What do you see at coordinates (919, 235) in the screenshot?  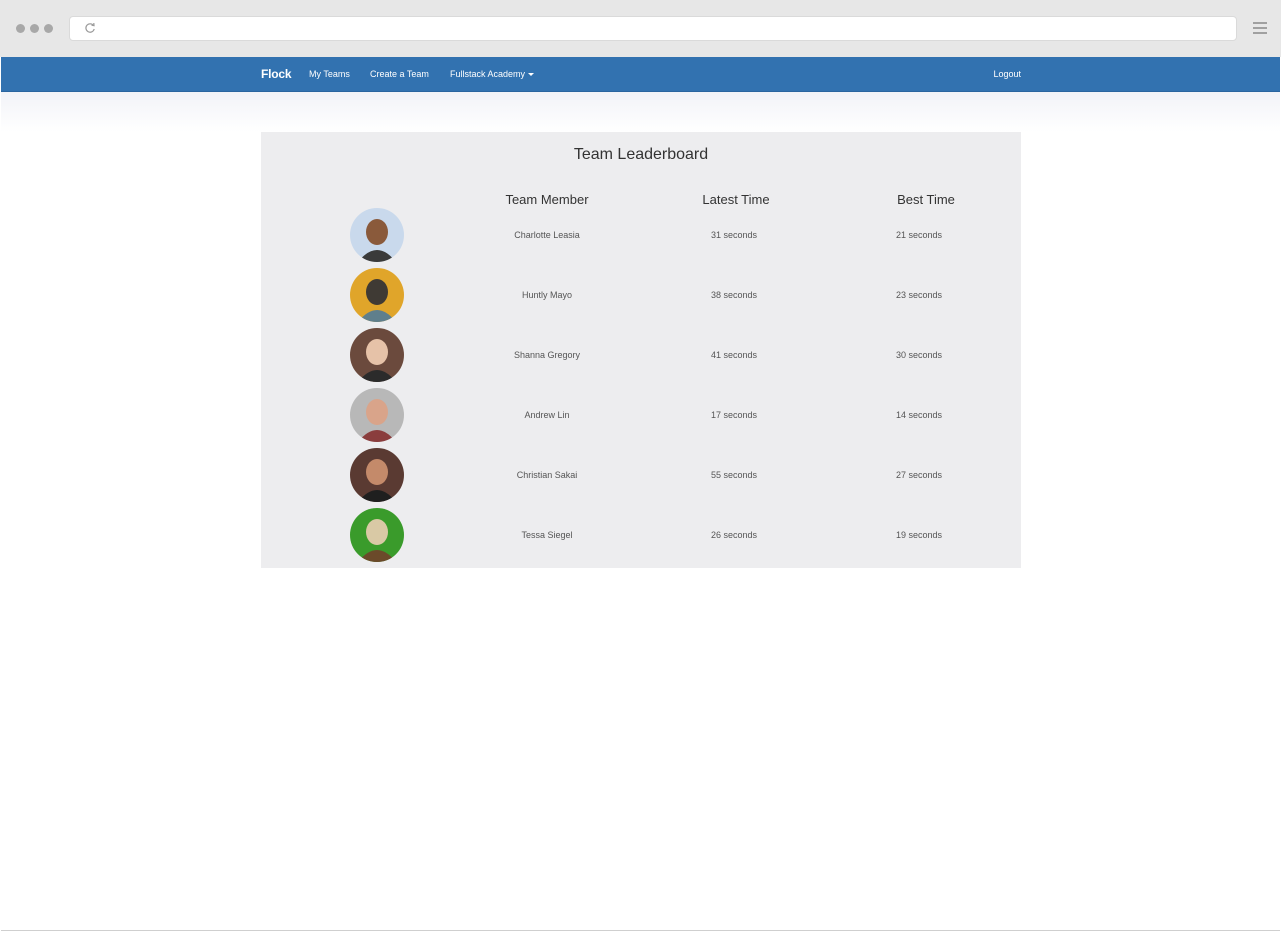 I see `best-time: 21 seconds` at bounding box center [919, 235].